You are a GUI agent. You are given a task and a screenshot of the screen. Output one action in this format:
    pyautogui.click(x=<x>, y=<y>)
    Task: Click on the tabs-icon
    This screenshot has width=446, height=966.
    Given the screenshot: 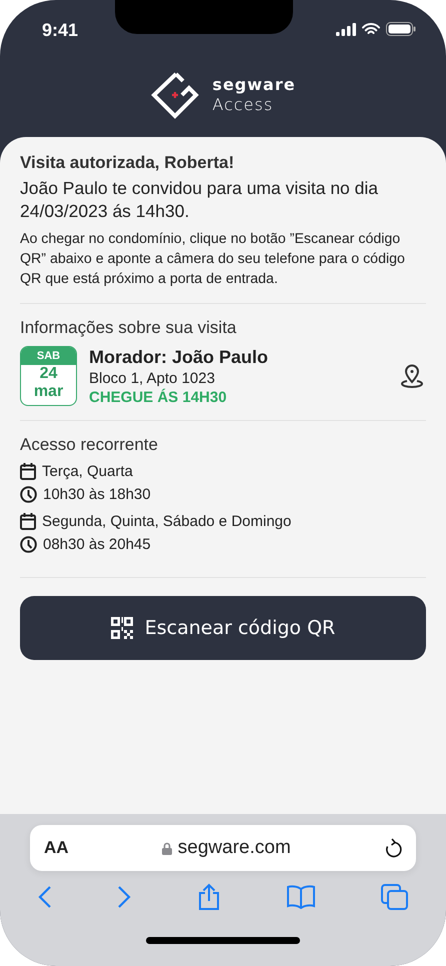 What is the action you would take?
    pyautogui.click(x=394, y=897)
    